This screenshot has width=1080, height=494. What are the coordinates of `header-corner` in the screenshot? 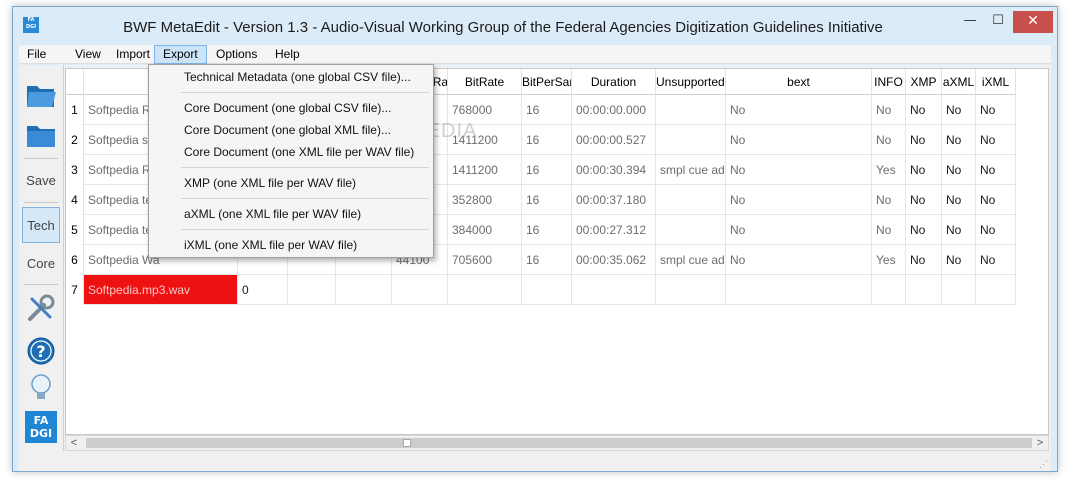 It's located at (75, 82).